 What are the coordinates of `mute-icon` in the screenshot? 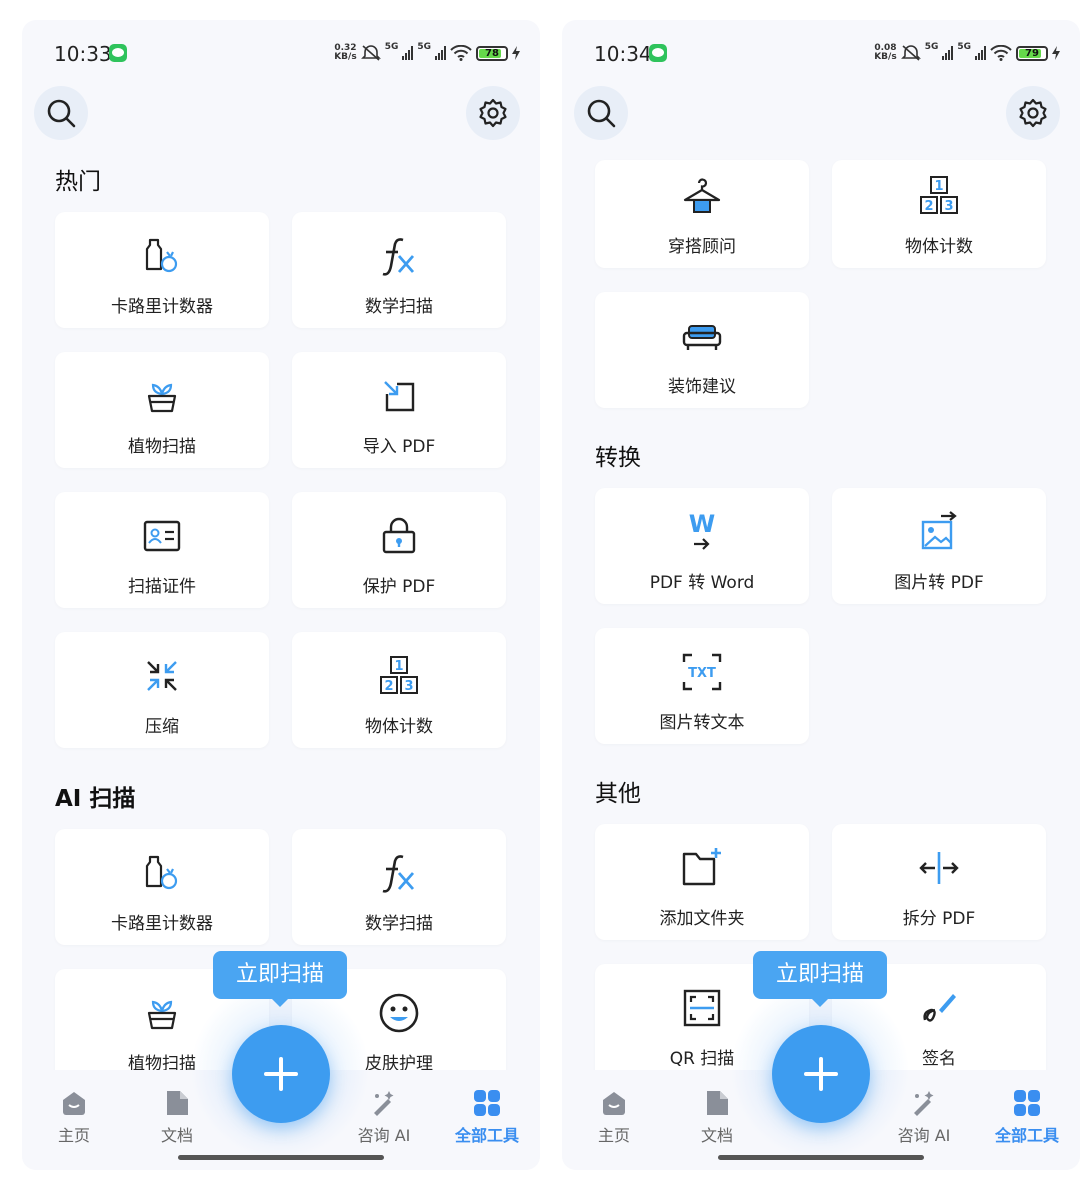 It's located at (910, 53).